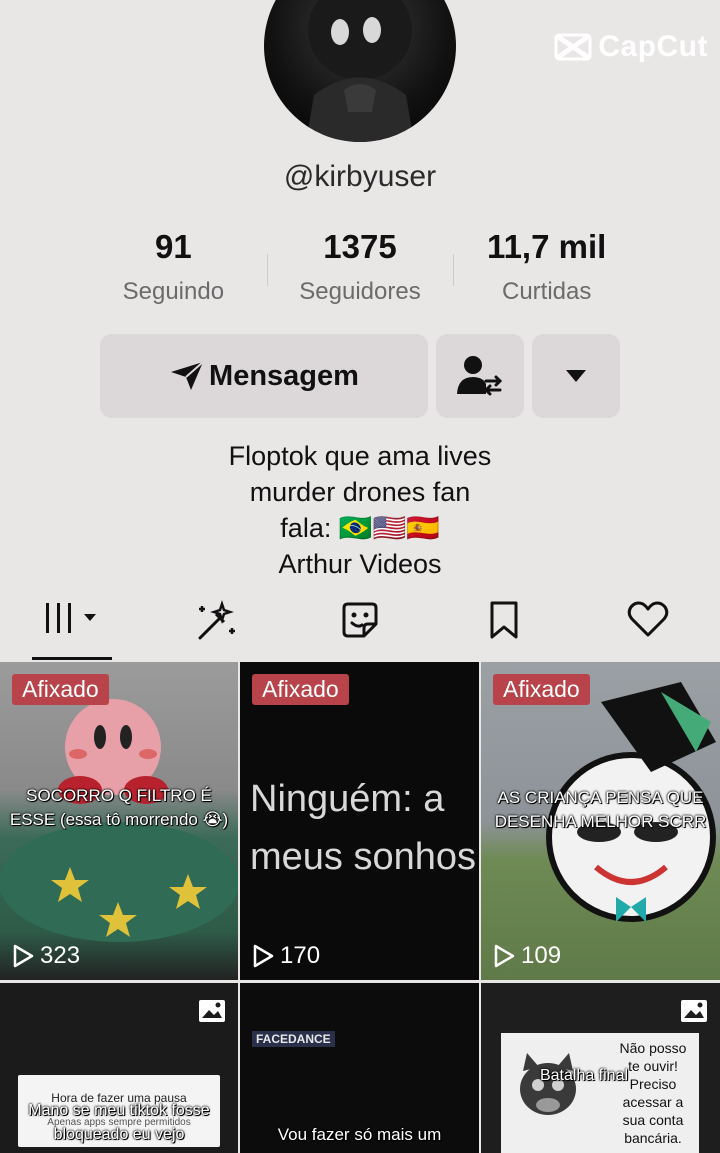  Describe the element at coordinates (360, 176) in the screenshot. I see `profile-username: @kirbyuser` at that location.